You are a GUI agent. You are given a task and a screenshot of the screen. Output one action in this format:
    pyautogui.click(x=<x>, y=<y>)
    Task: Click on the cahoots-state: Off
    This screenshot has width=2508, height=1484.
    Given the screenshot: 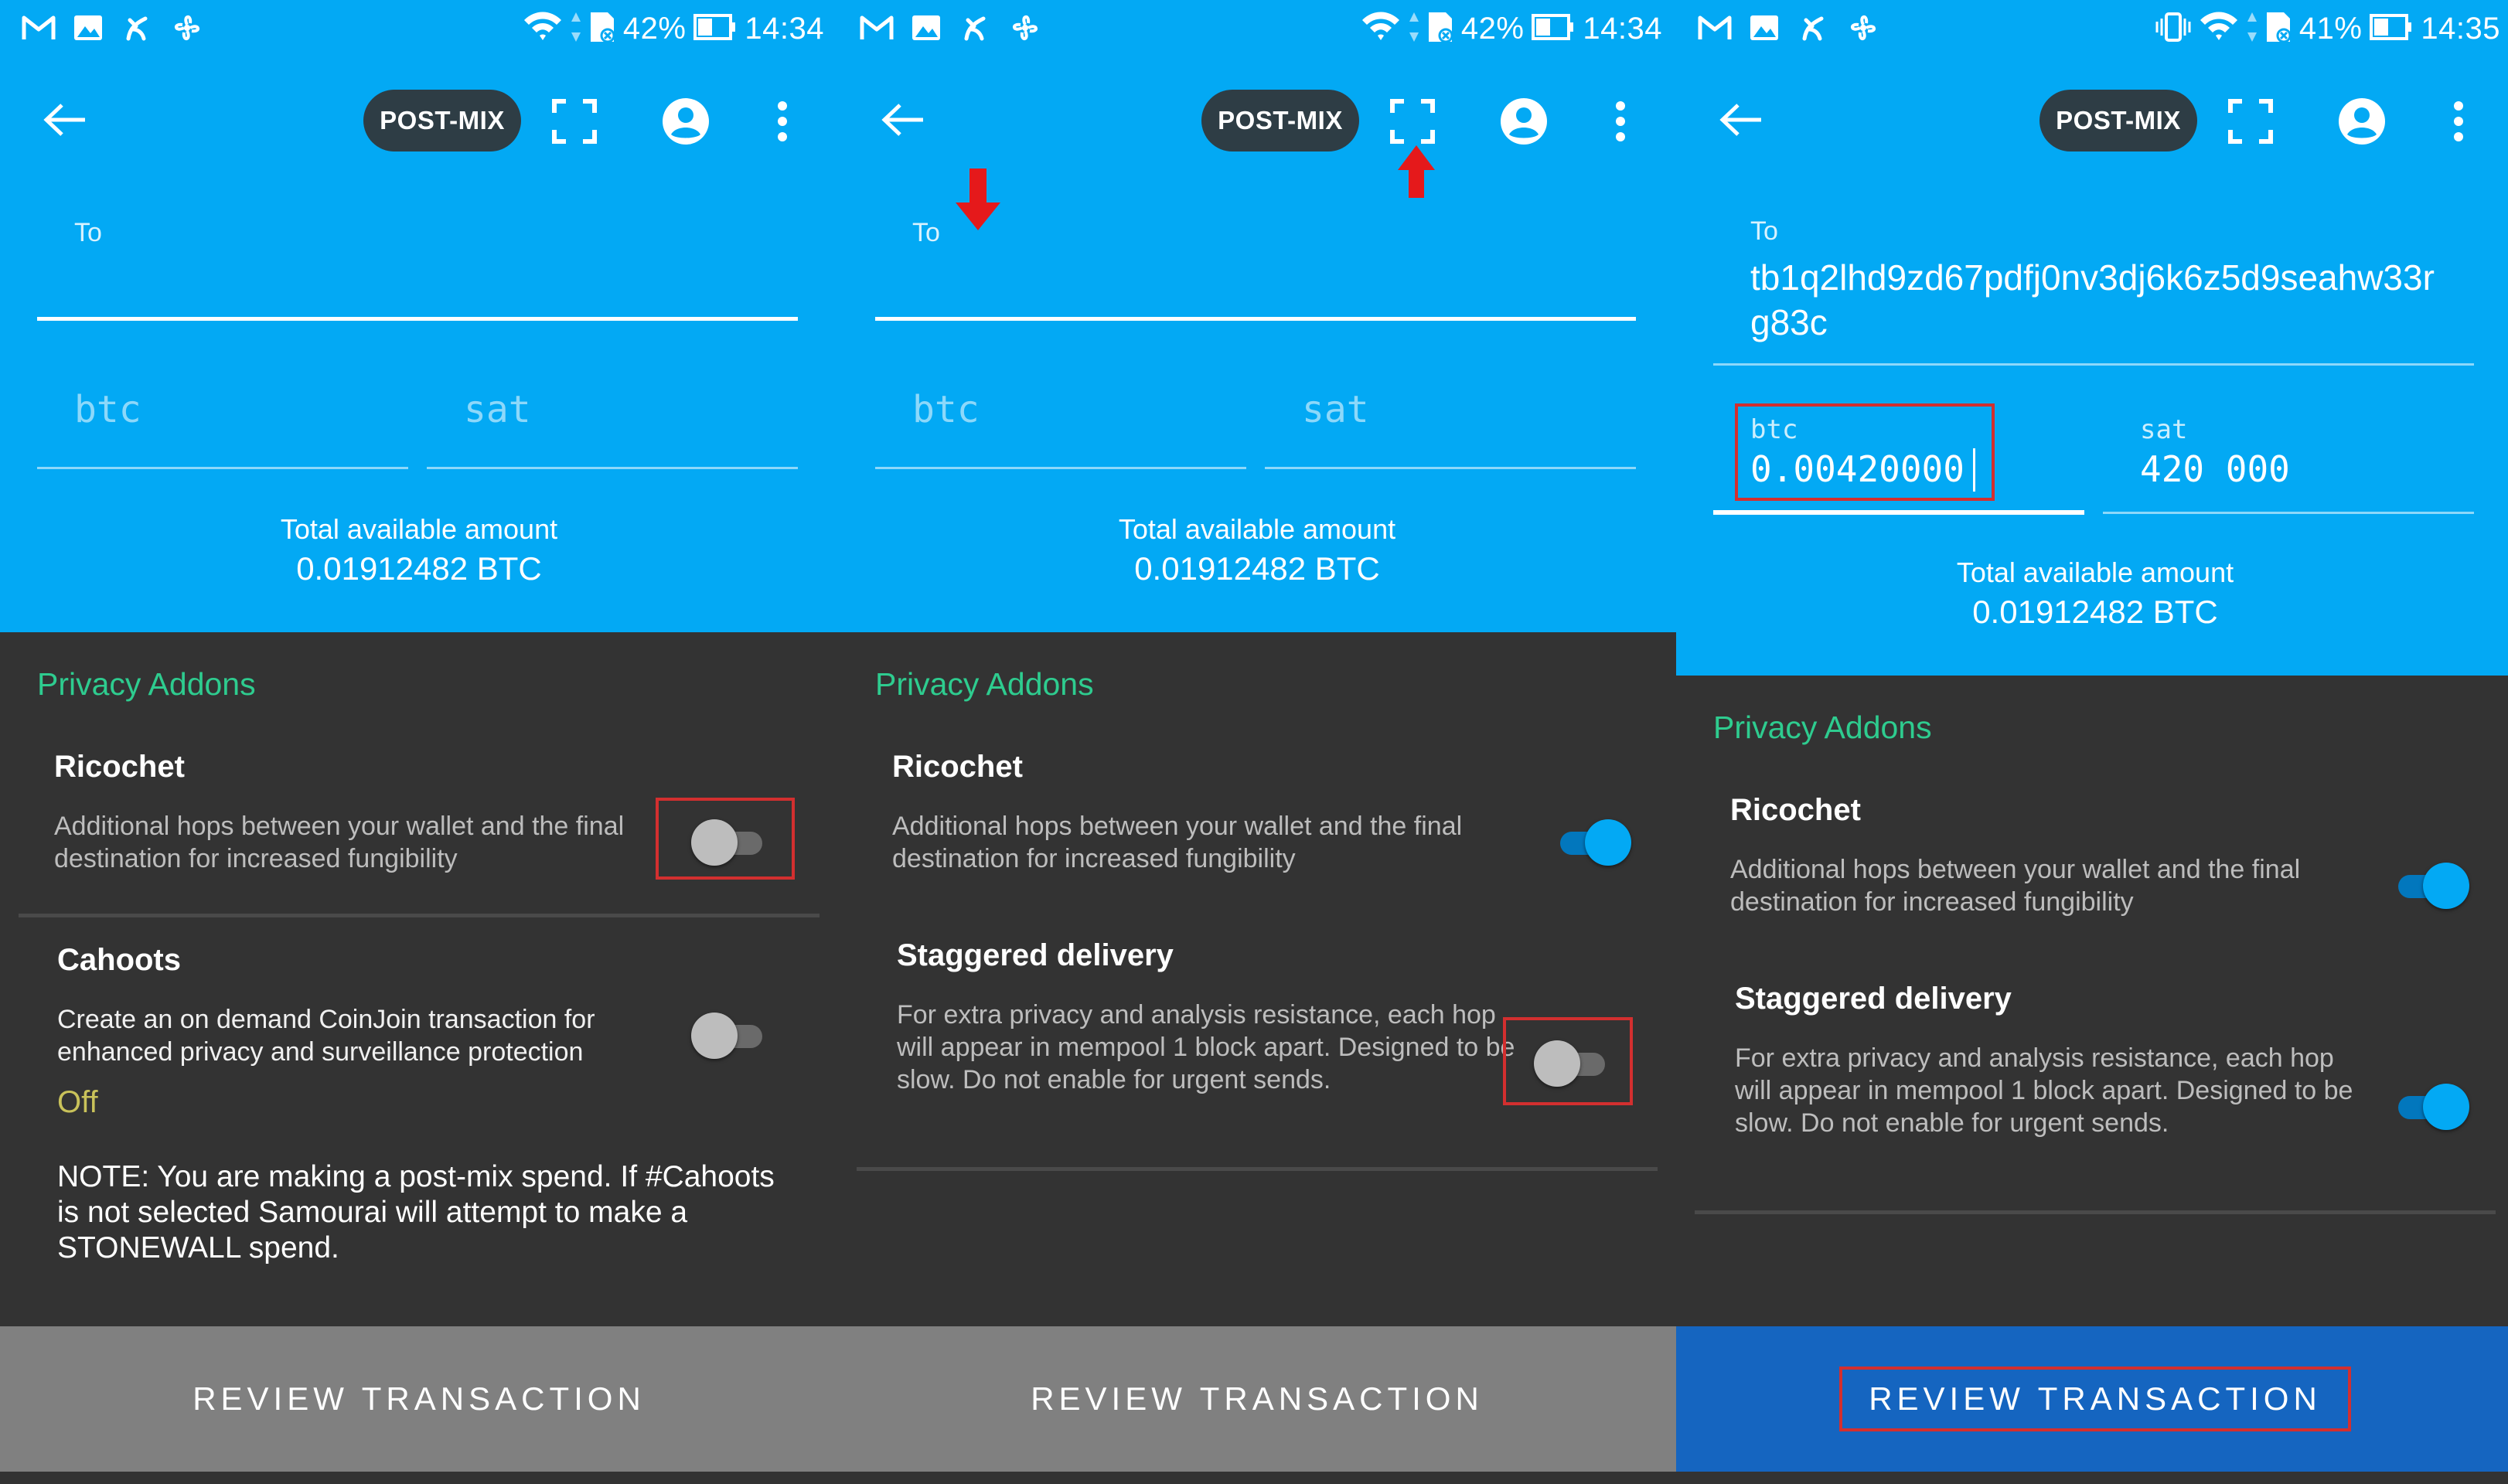 What is the action you would take?
    pyautogui.click(x=77, y=1102)
    